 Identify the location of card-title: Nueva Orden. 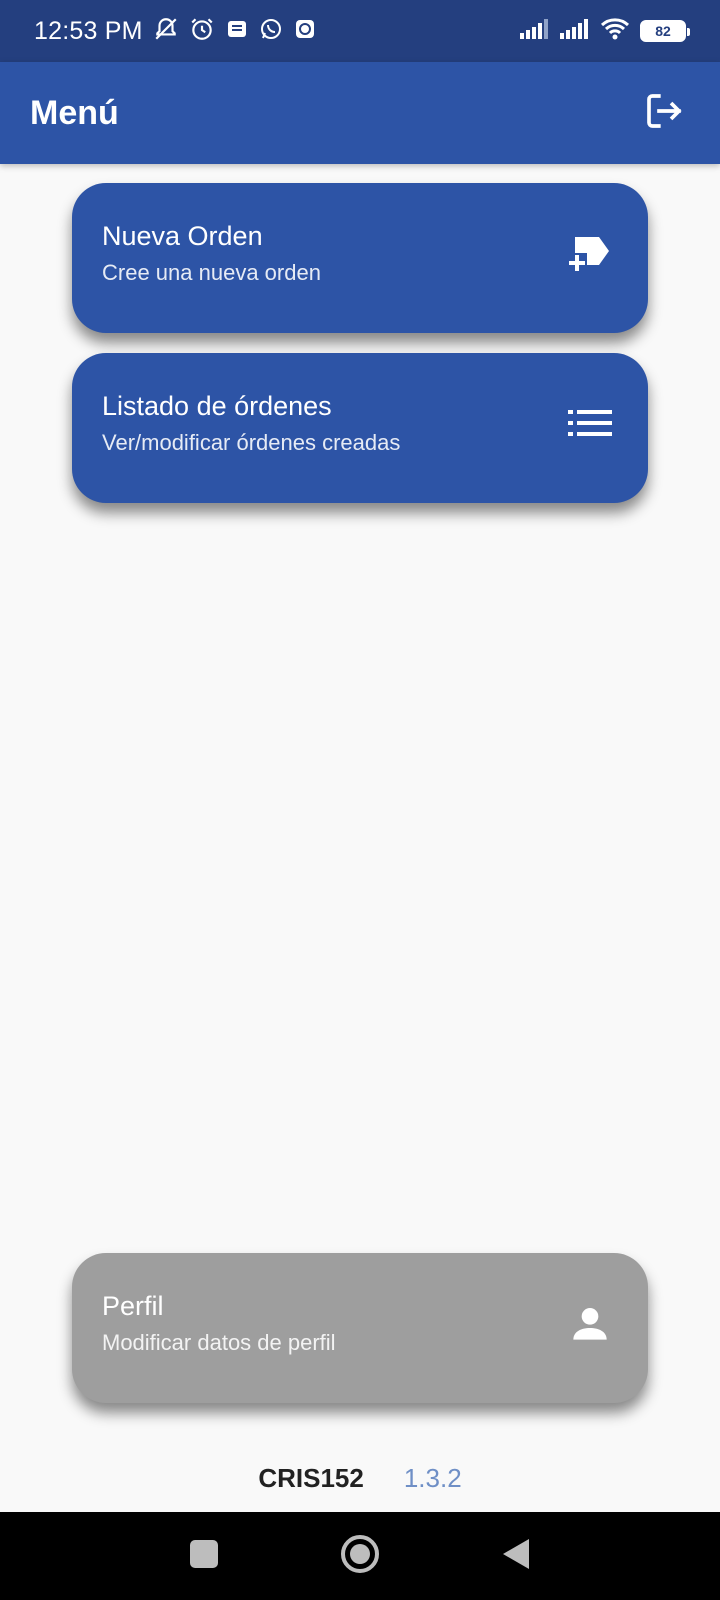
(182, 235).